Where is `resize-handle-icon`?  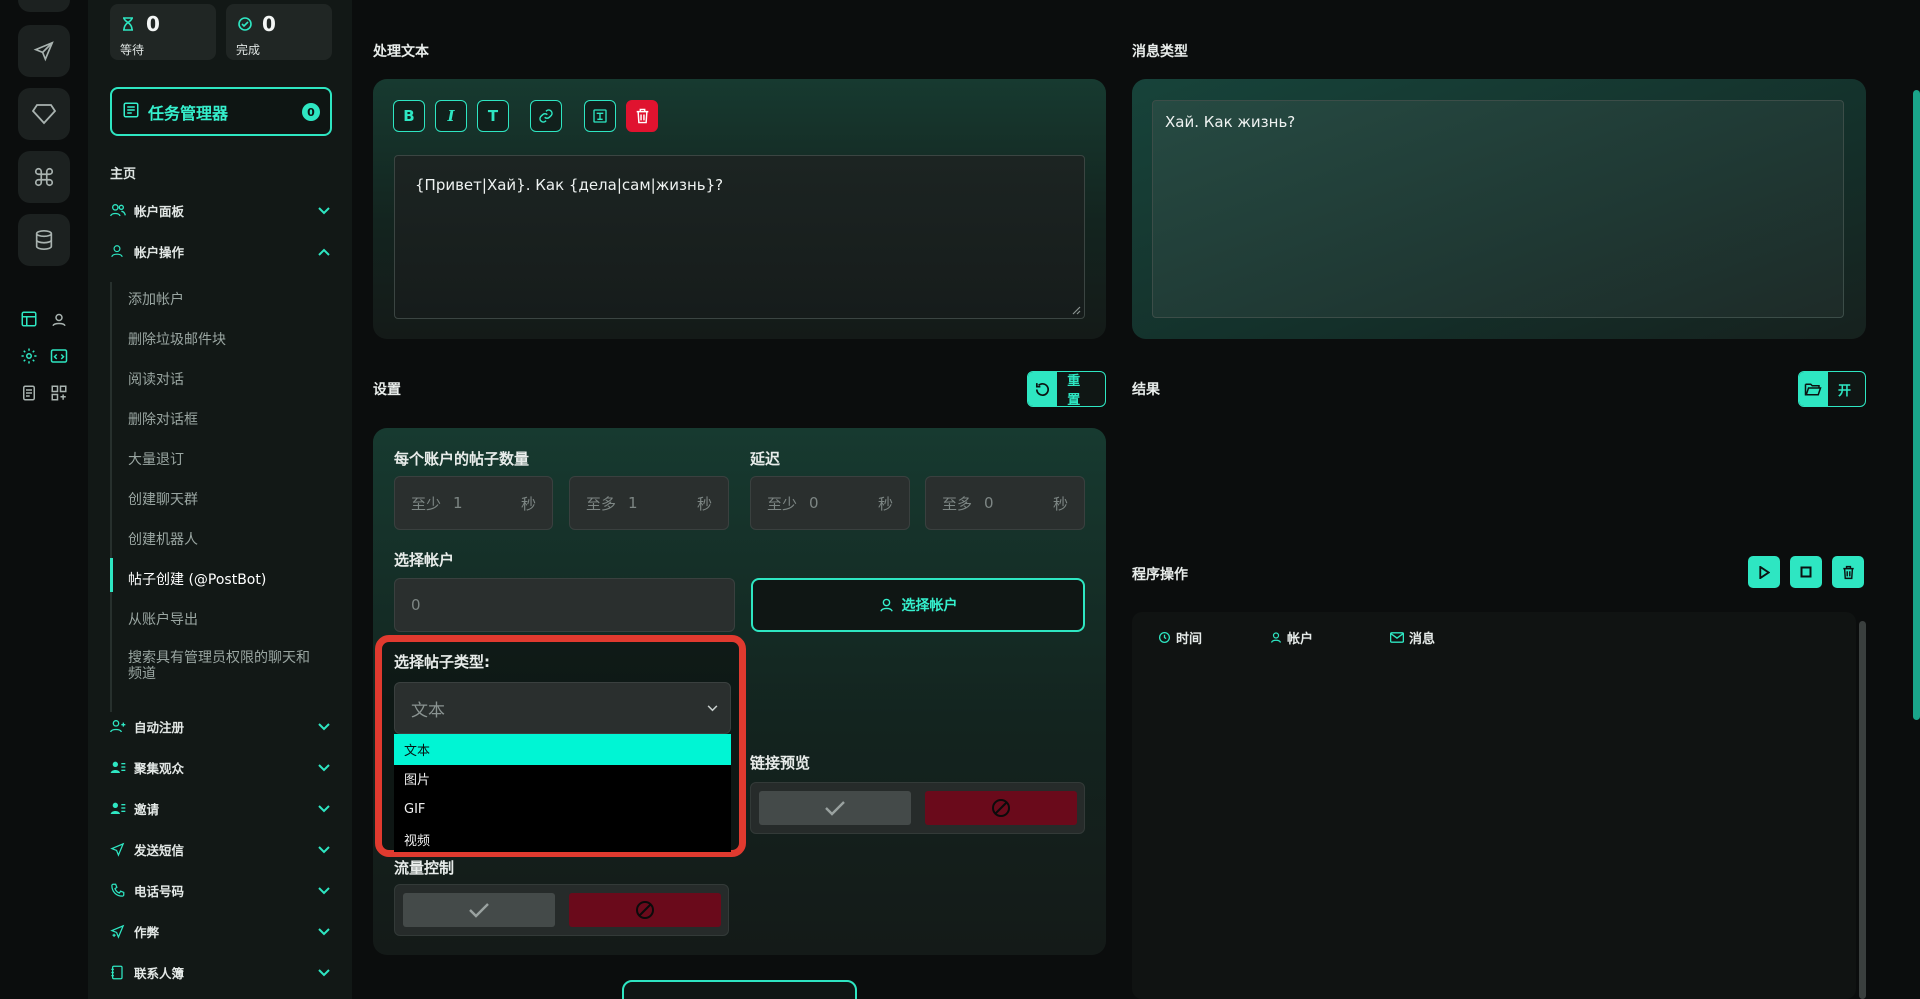 resize-handle-icon is located at coordinates (1076, 310).